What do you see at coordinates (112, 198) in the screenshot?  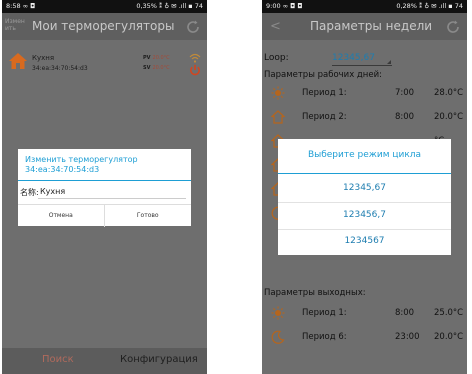 I see `name-input-underline` at bounding box center [112, 198].